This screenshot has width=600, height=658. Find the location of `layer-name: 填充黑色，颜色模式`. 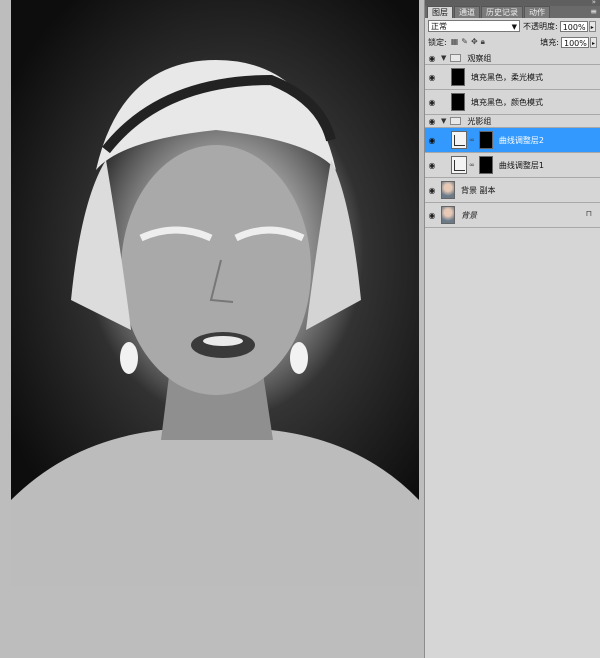

layer-name: 填充黑色，颜色模式 is located at coordinates (507, 102).